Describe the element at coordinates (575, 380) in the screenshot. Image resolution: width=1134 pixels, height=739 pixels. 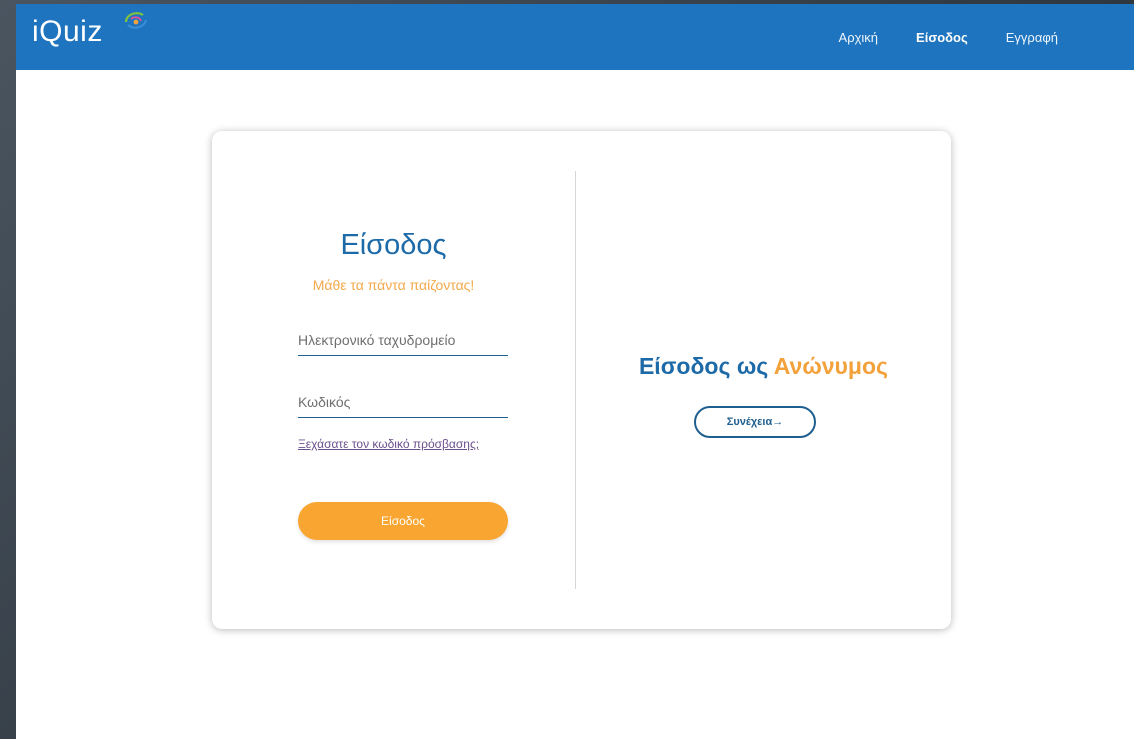
I see `divider` at that location.